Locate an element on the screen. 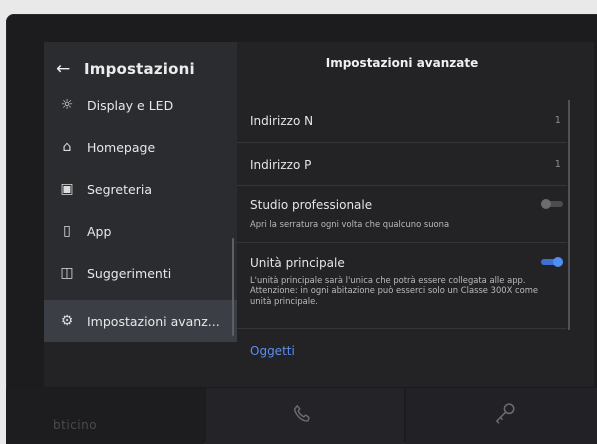 The image size is (597, 444). feedback-icon: ◫ is located at coordinates (67, 273).